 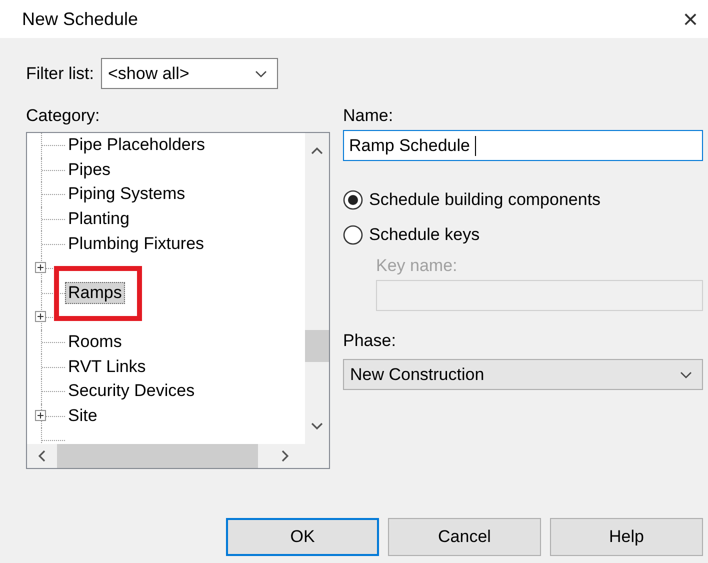 What do you see at coordinates (95, 342) in the screenshot?
I see `category-item: Rooms` at bounding box center [95, 342].